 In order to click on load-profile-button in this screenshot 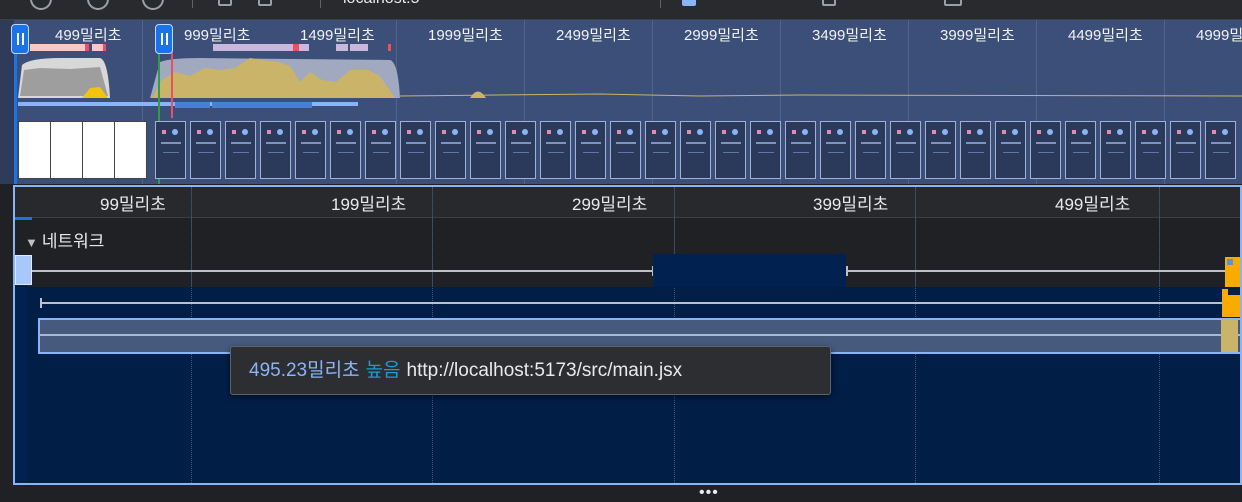, I will do `click(225, 3)`.